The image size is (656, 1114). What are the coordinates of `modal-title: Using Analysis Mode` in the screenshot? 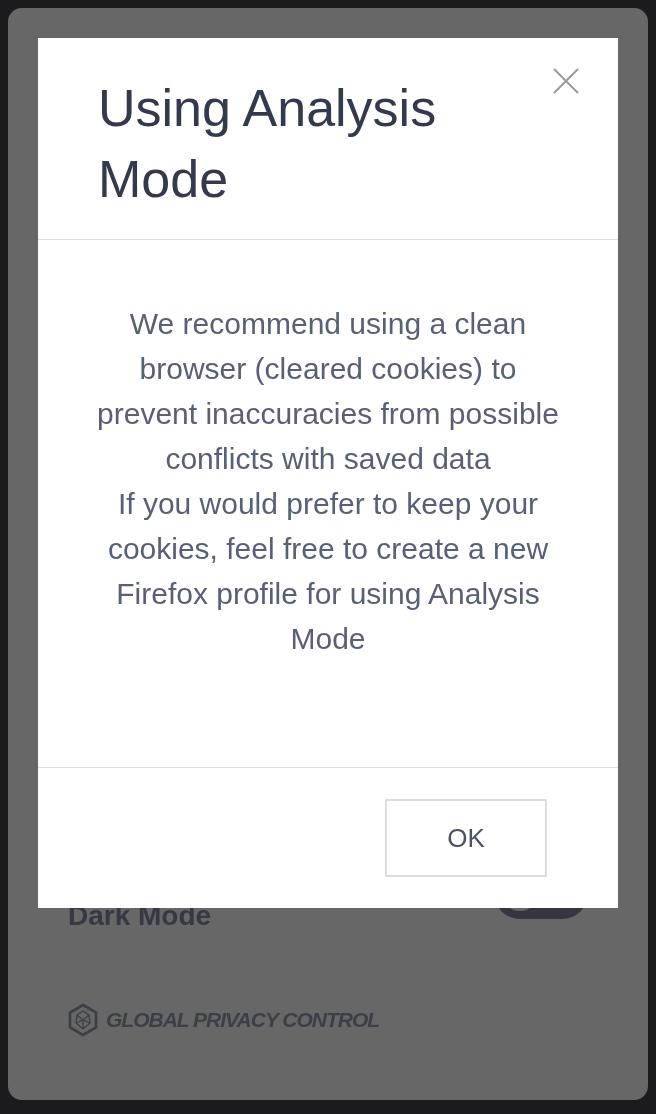 It's located at (268, 144).